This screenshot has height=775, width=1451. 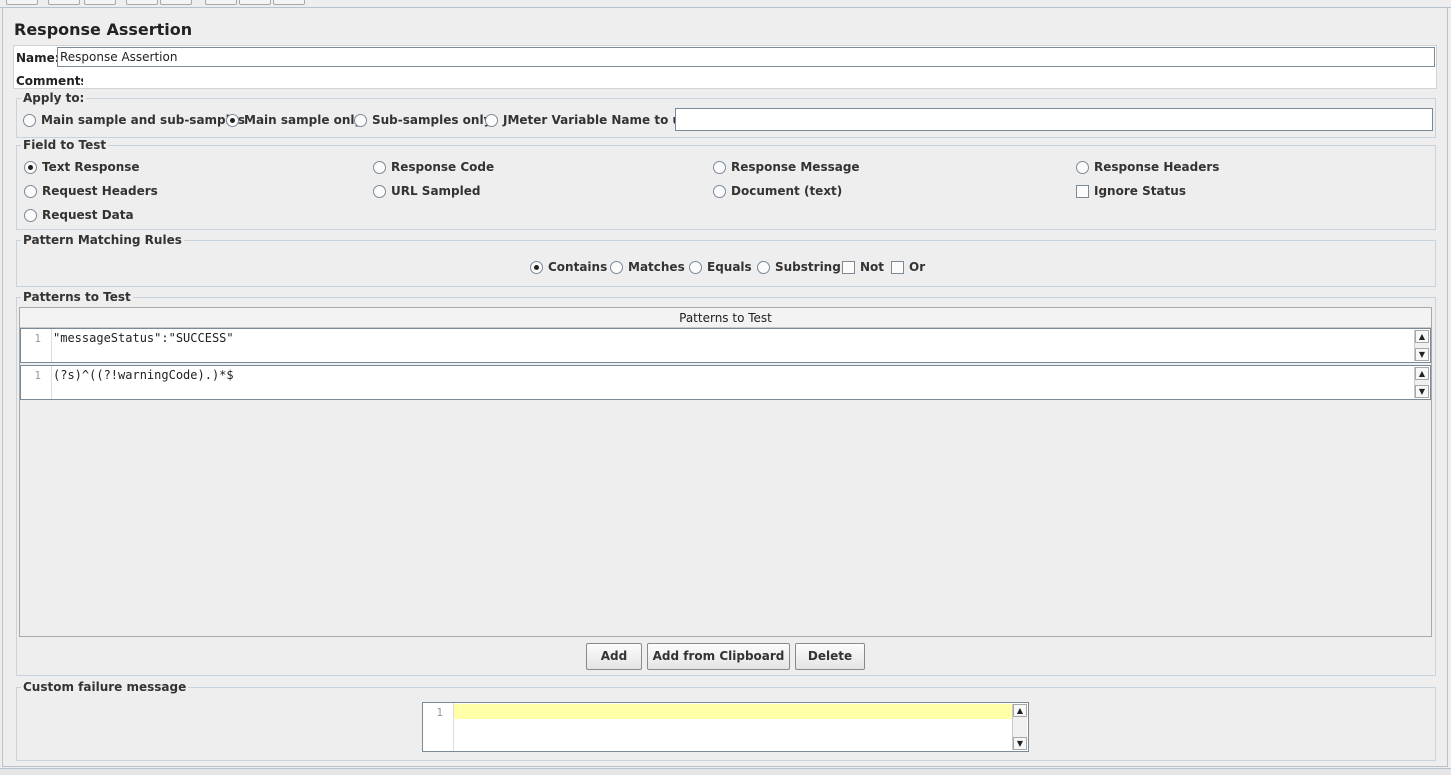 I want to click on radio-label: Main sample and sub-samples, so click(x=143, y=120).